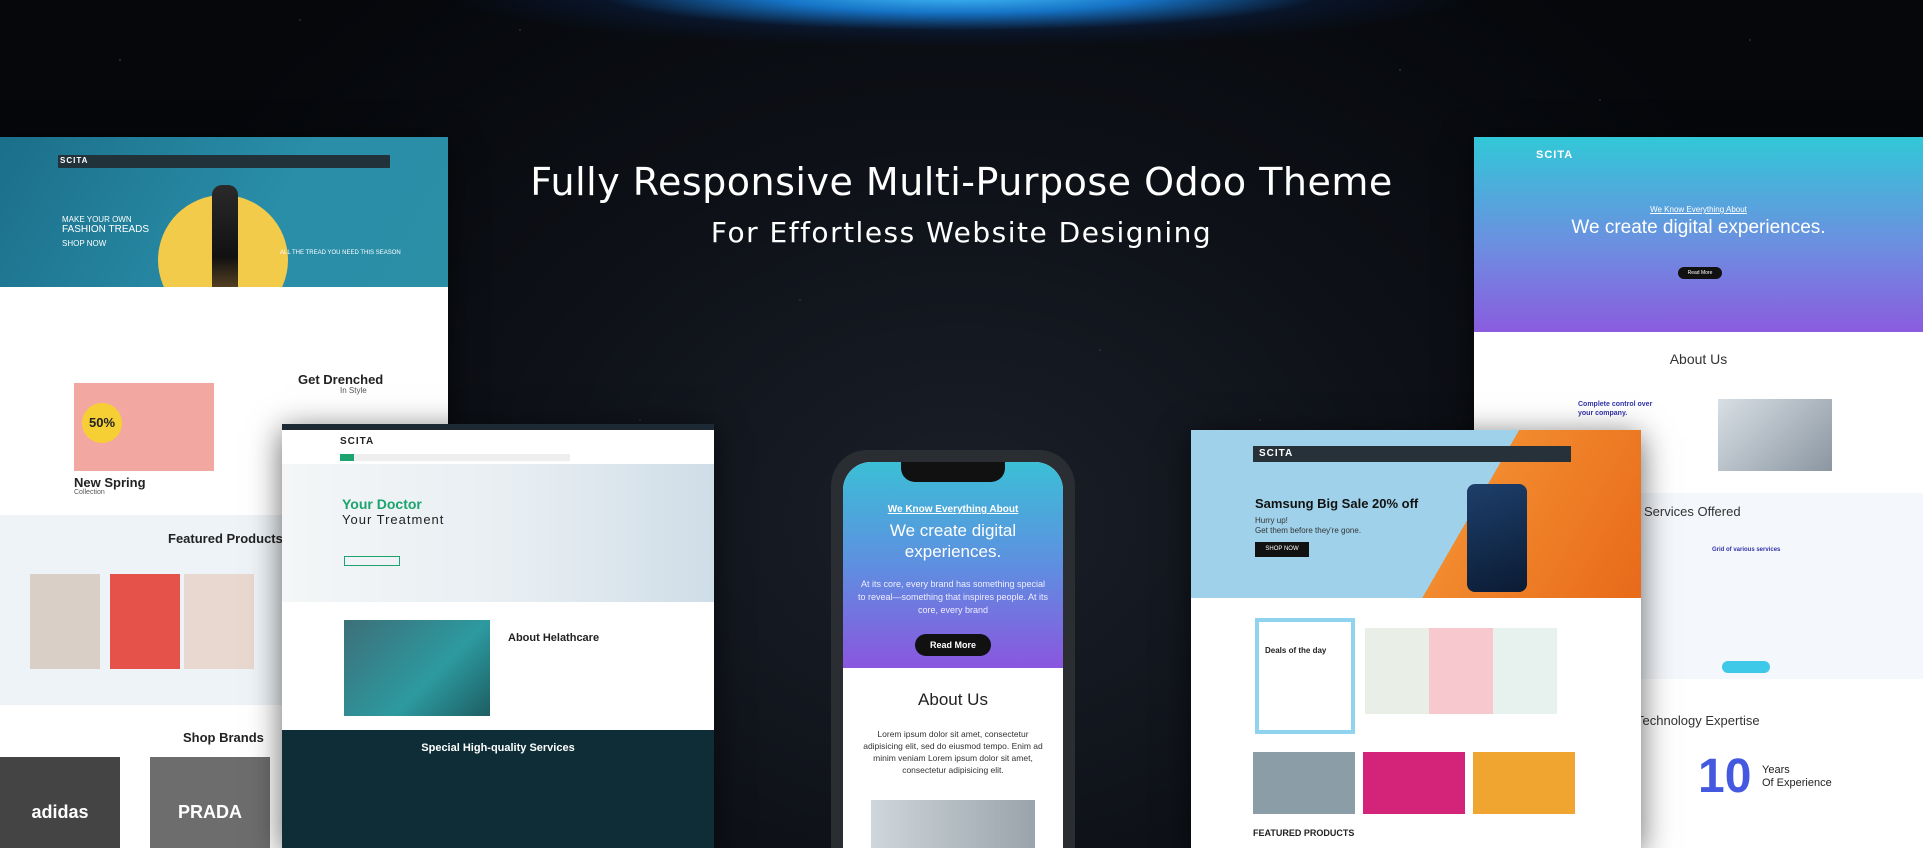  What do you see at coordinates (393, 519) in the screenshot?
I see `health-hero-subtitle: Your Treatment` at bounding box center [393, 519].